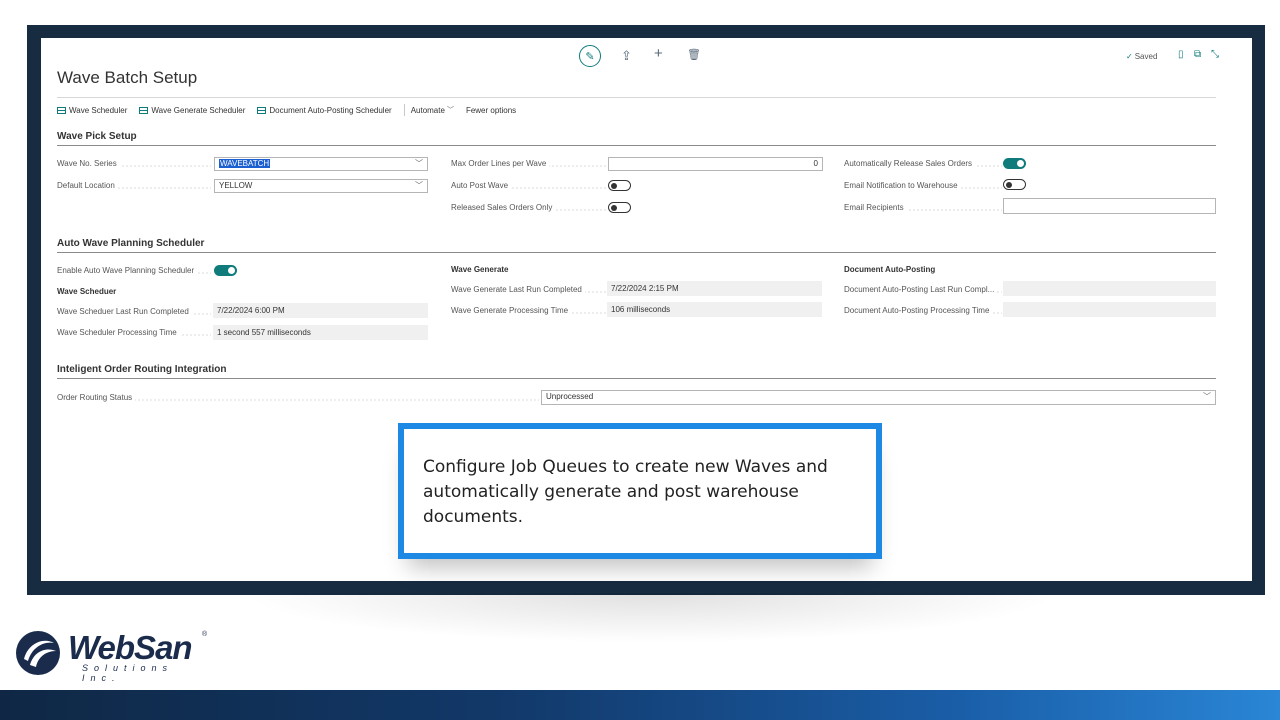 This screenshot has height=720, width=1280. Describe the element at coordinates (320, 310) in the screenshot. I see `ws-last-run-value: 7/22/2024 6:00 PM` at that location.